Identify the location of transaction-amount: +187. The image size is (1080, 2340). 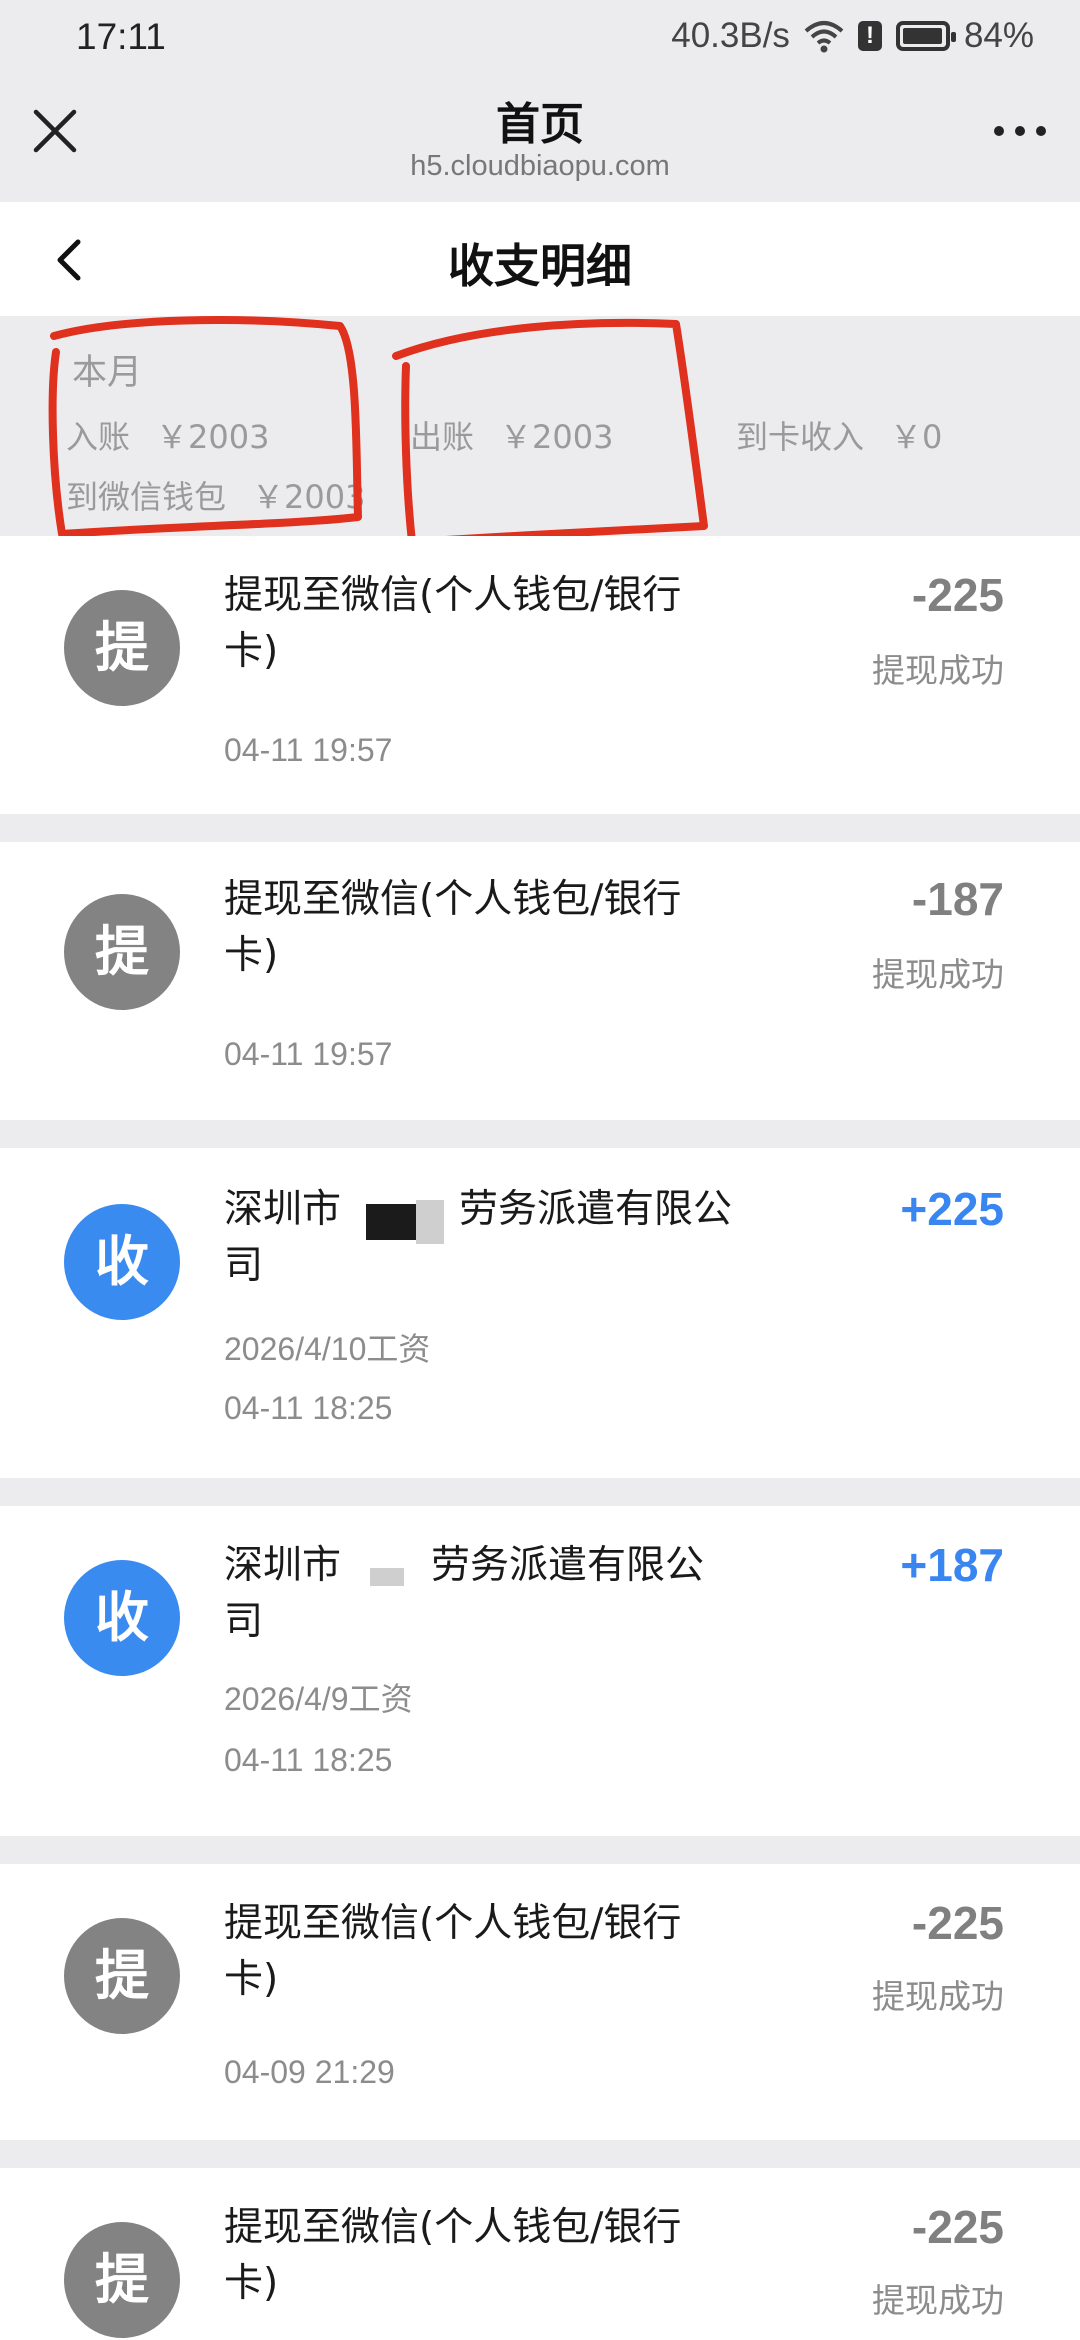
(952, 1565).